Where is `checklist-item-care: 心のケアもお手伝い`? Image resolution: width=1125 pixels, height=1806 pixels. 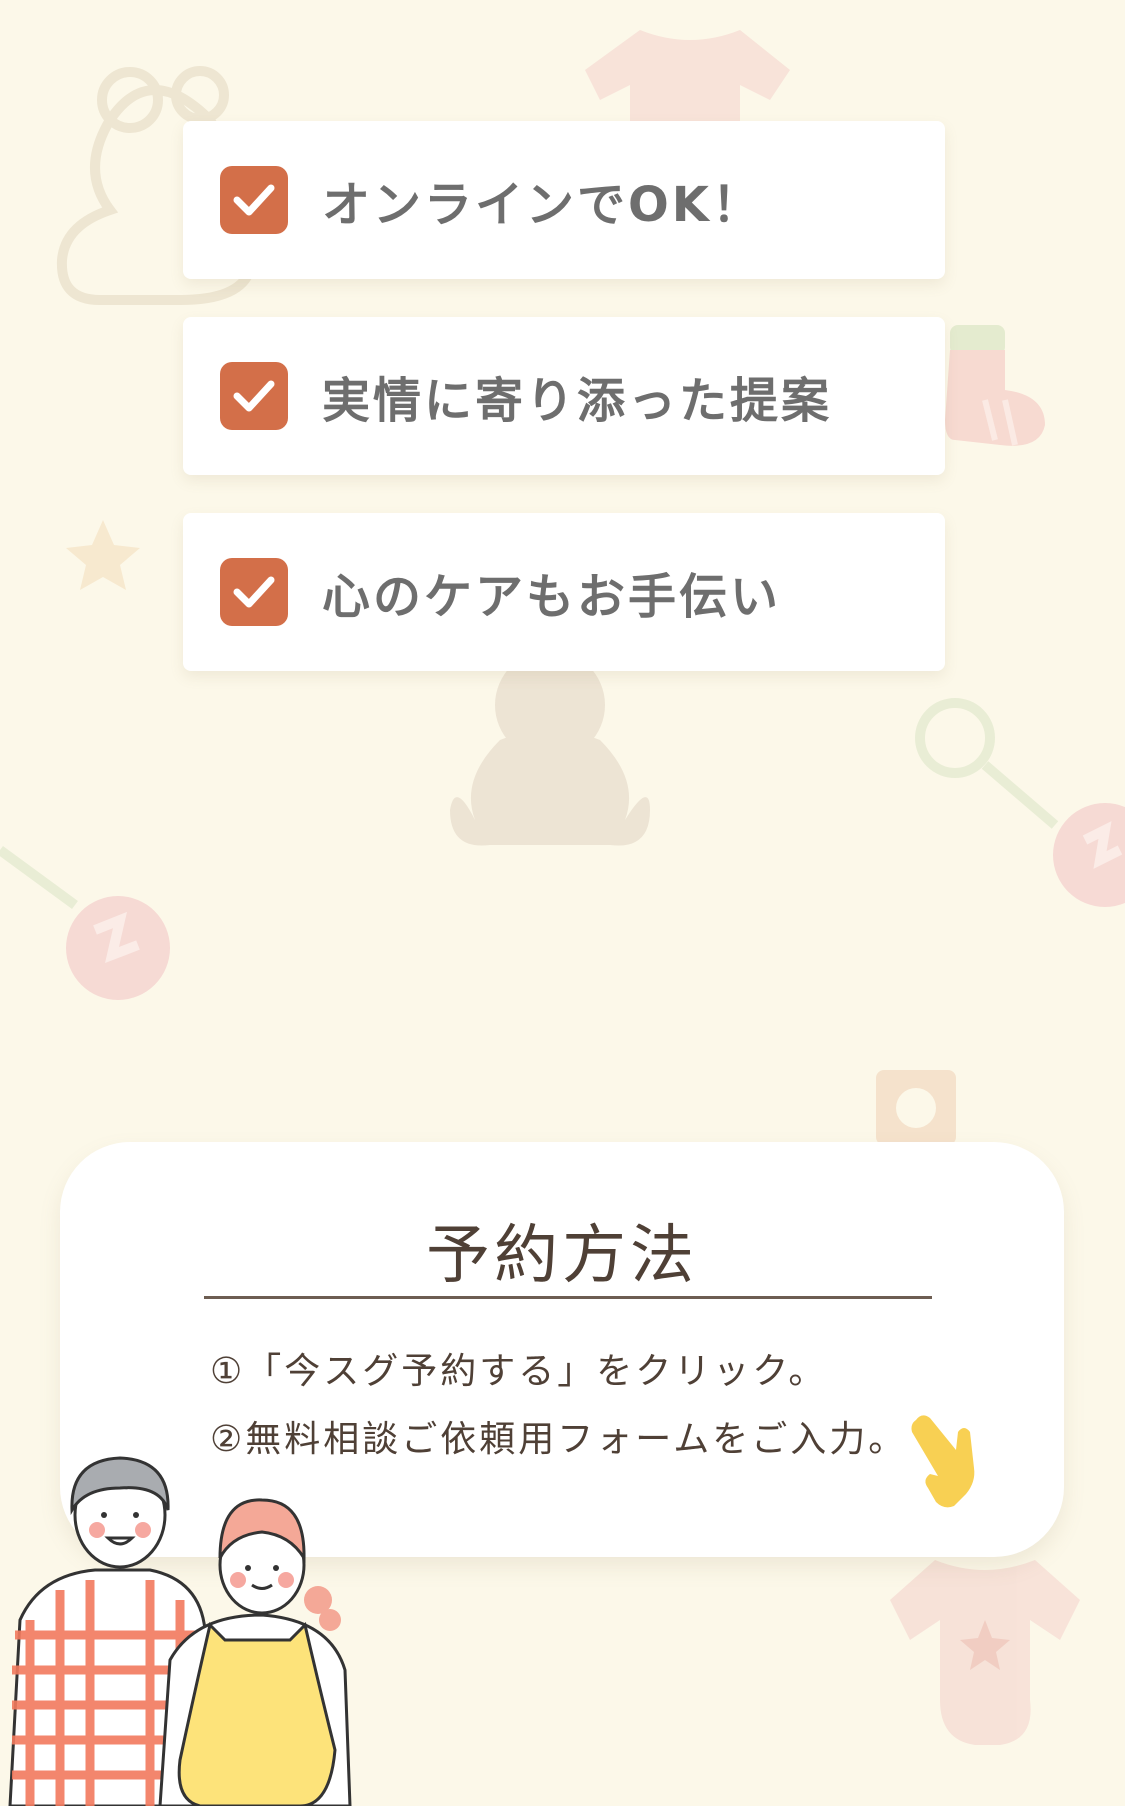 checklist-item-care: 心のケアもお手伝い is located at coordinates (564, 592).